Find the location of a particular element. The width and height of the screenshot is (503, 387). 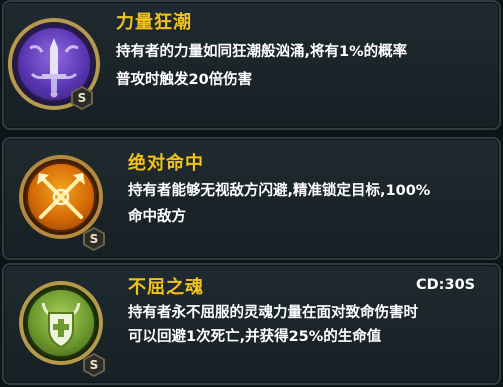

skill-icon-absolute-hit: S is located at coordinates (64, 205).